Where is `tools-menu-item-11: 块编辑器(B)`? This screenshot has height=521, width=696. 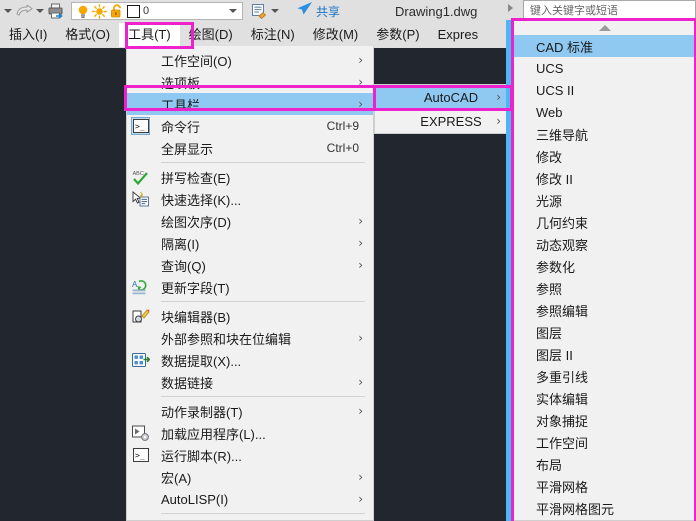 tools-menu-item-11: 块编辑器(B) is located at coordinates (250, 316).